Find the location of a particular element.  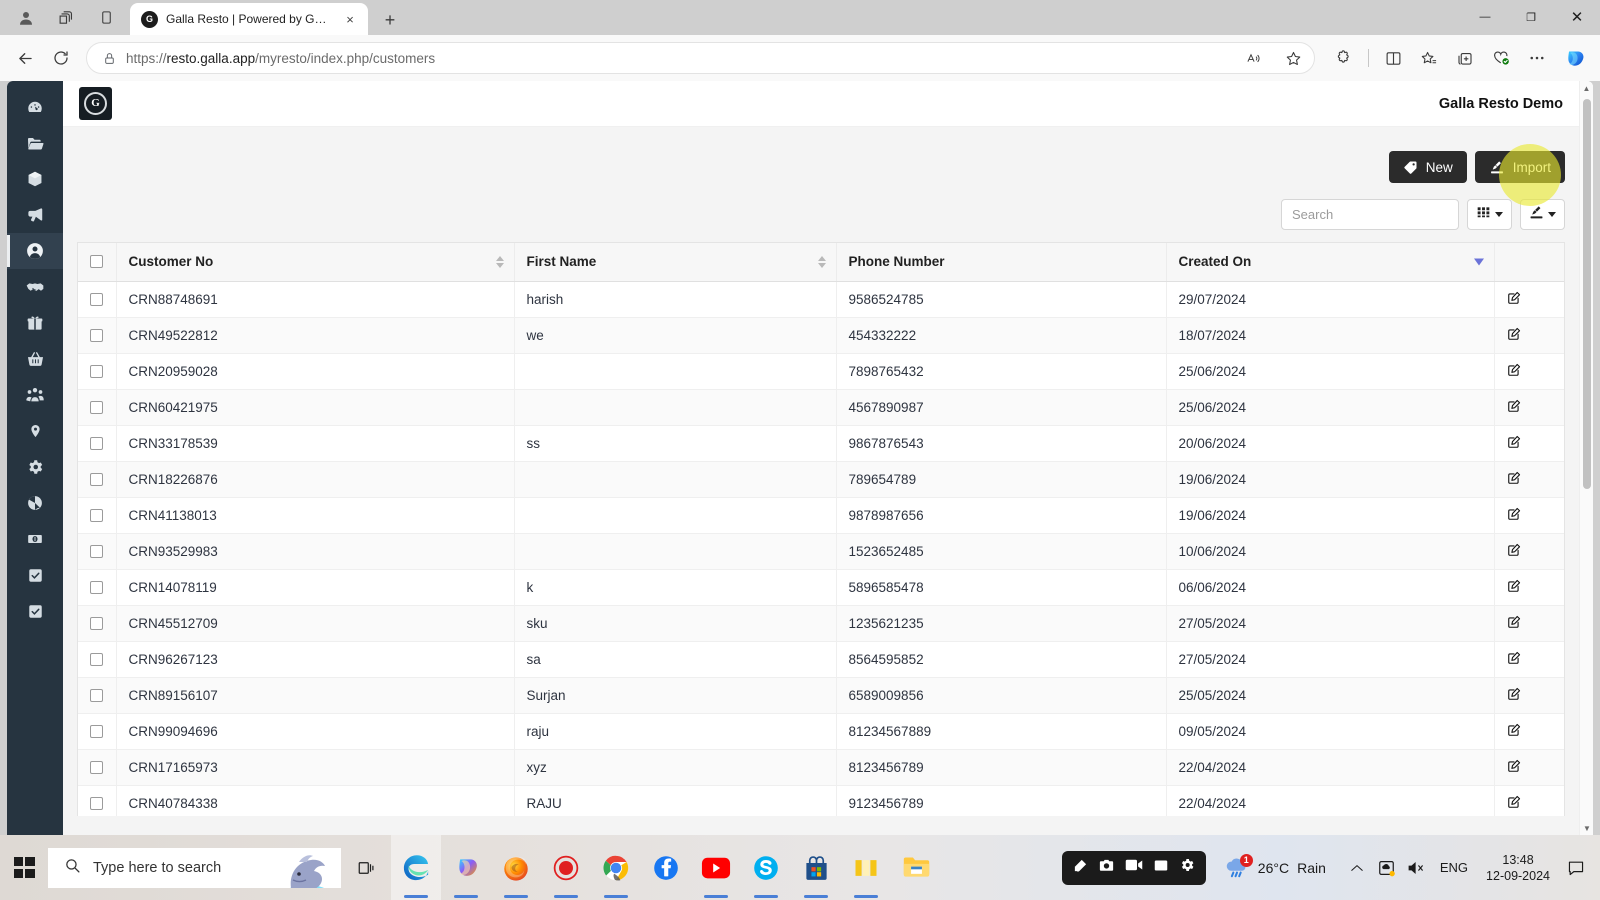

taskbar-app-google-chrome is located at coordinates (616, 867).